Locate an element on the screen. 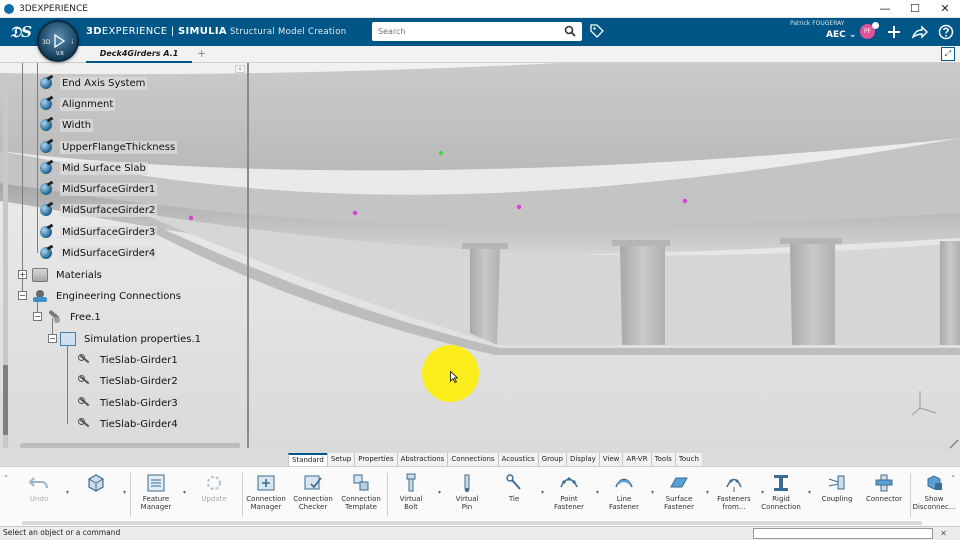 The height and width of the screenshot is (540, 960). tree-horizontal-scrollbar is located at coordinates (130, 445).